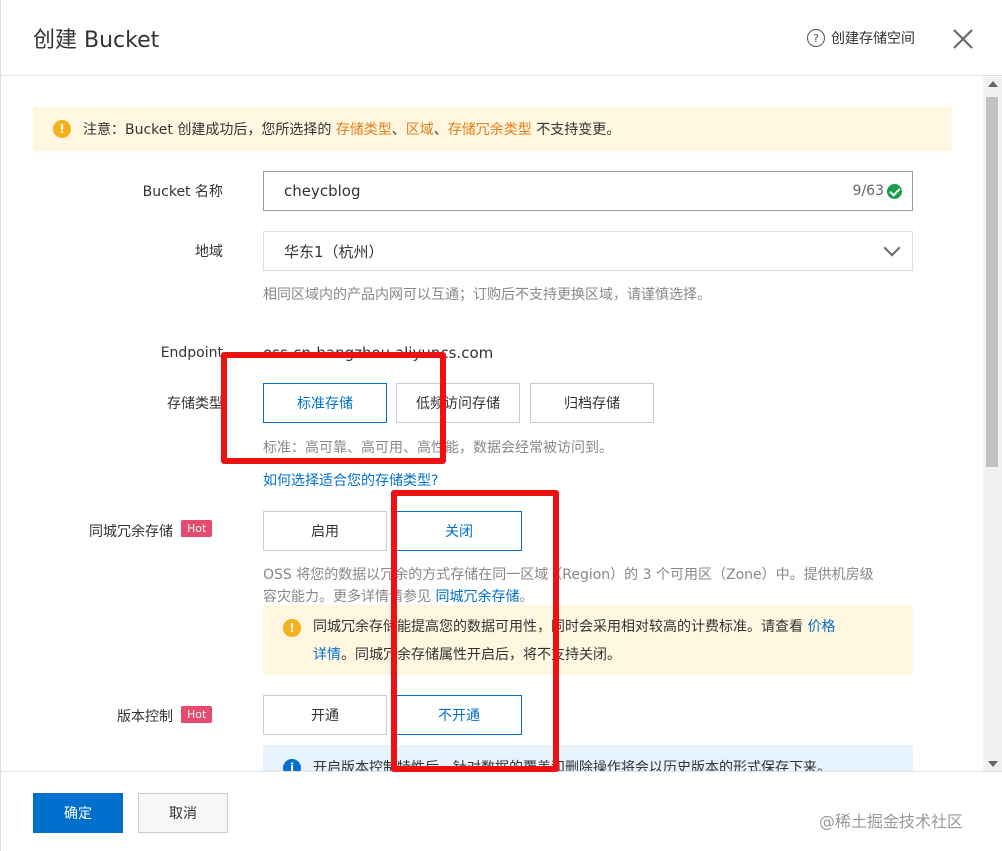 This screenshot has width=1002, height=851. What do you see at coordinates (183, 813) in the screenshot?
I see `cancel-button: 取消` at bounding box center [183, 813].